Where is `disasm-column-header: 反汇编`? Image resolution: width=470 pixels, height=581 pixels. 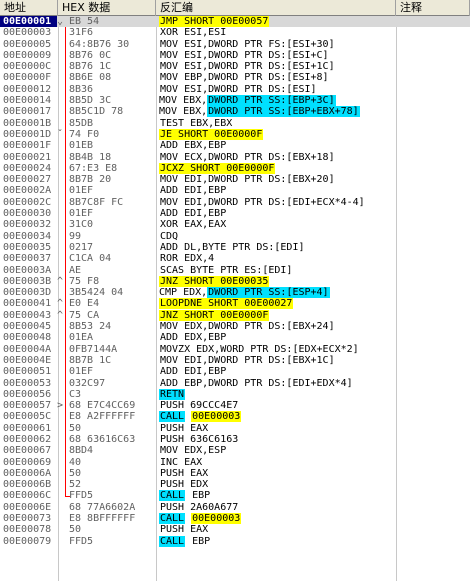
disasm-column-header: 反汇编 is located at coordinates (276, 8).